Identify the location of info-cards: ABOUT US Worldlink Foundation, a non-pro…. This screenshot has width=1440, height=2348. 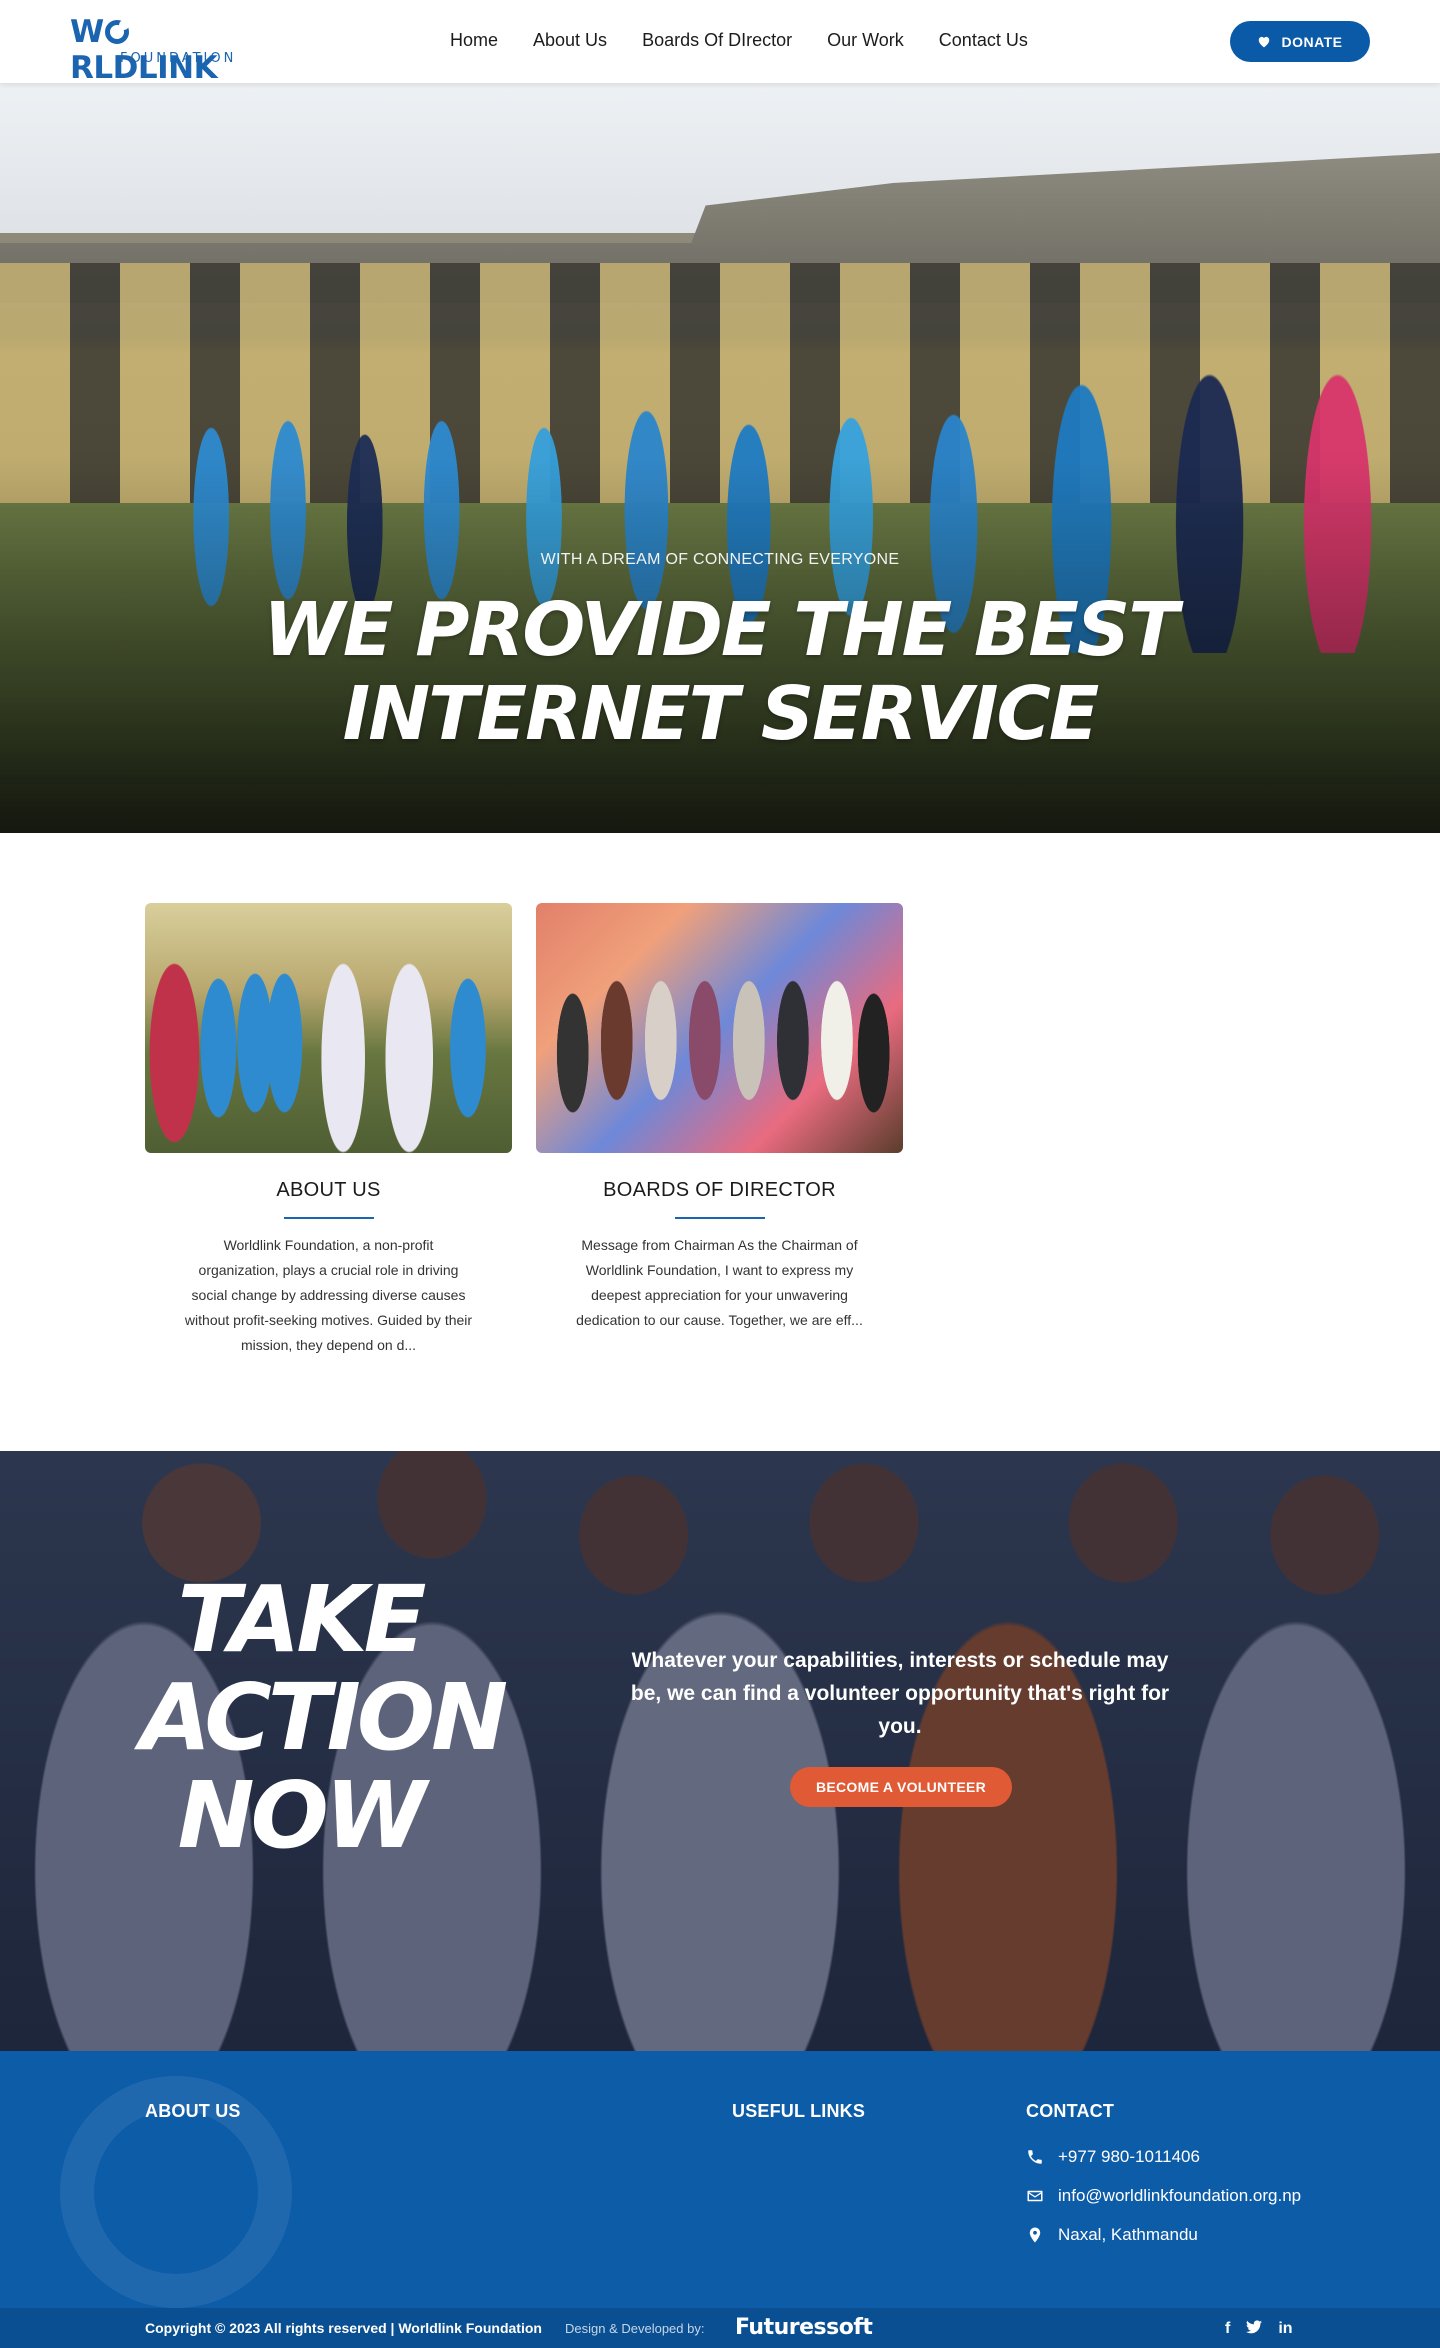
(524, 1130).